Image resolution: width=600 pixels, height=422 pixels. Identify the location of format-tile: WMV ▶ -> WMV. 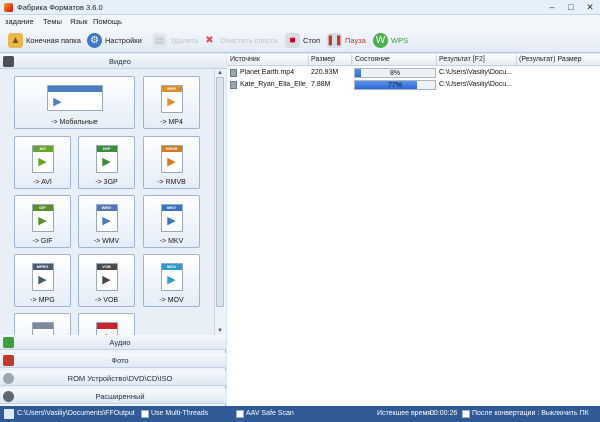
(106, 221).